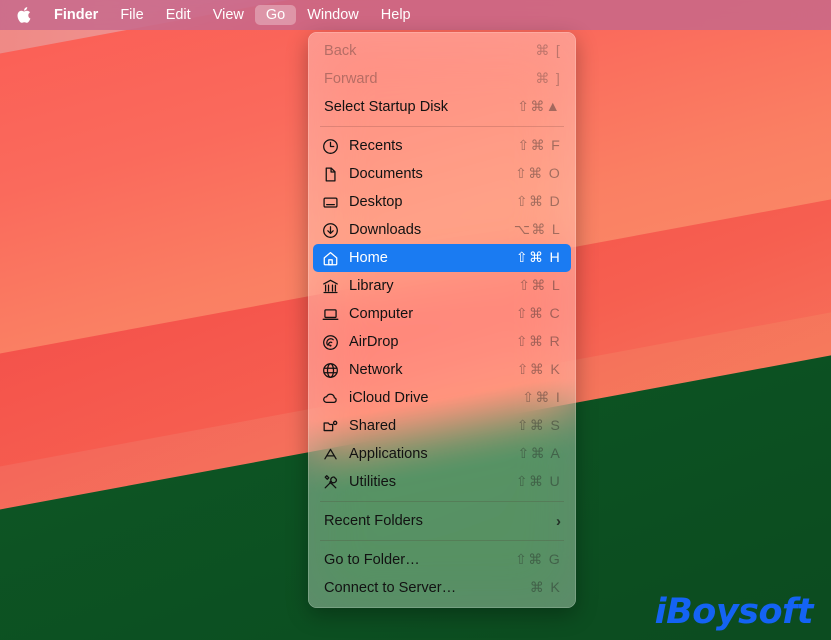 The image size is (831, 640). Describe the element at coordinates (734, 612) in the screenshot. I see `iboysoft-watermark: iBoysoft` at that location.